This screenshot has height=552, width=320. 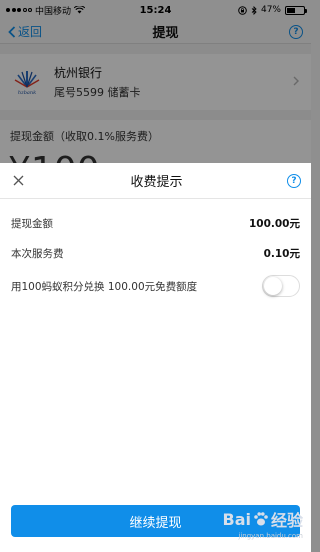 I want to click on close-button, so click(x=18, y=180).